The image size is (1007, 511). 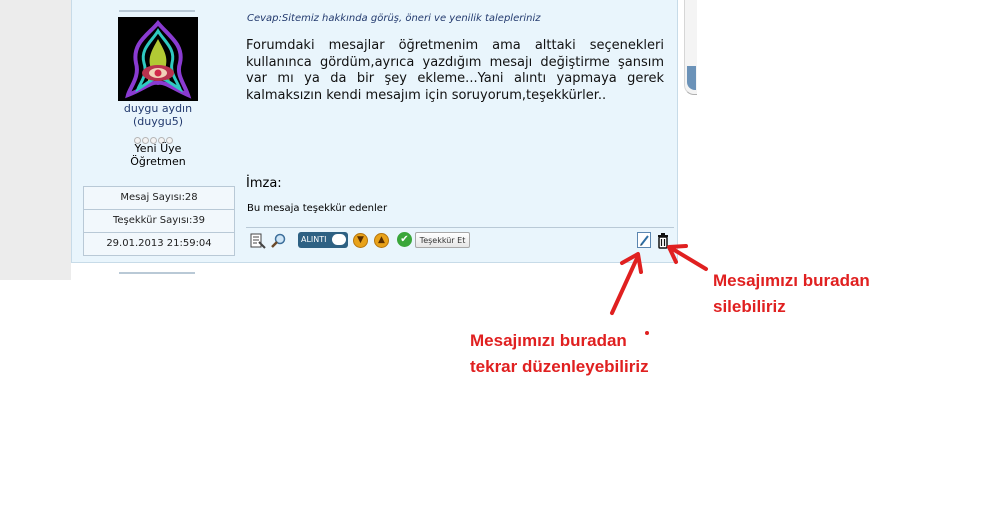 What do you see at coordinates (35, 140) in the screenshot?
I see `left-gray-panel` at bounding box center [35, 140].